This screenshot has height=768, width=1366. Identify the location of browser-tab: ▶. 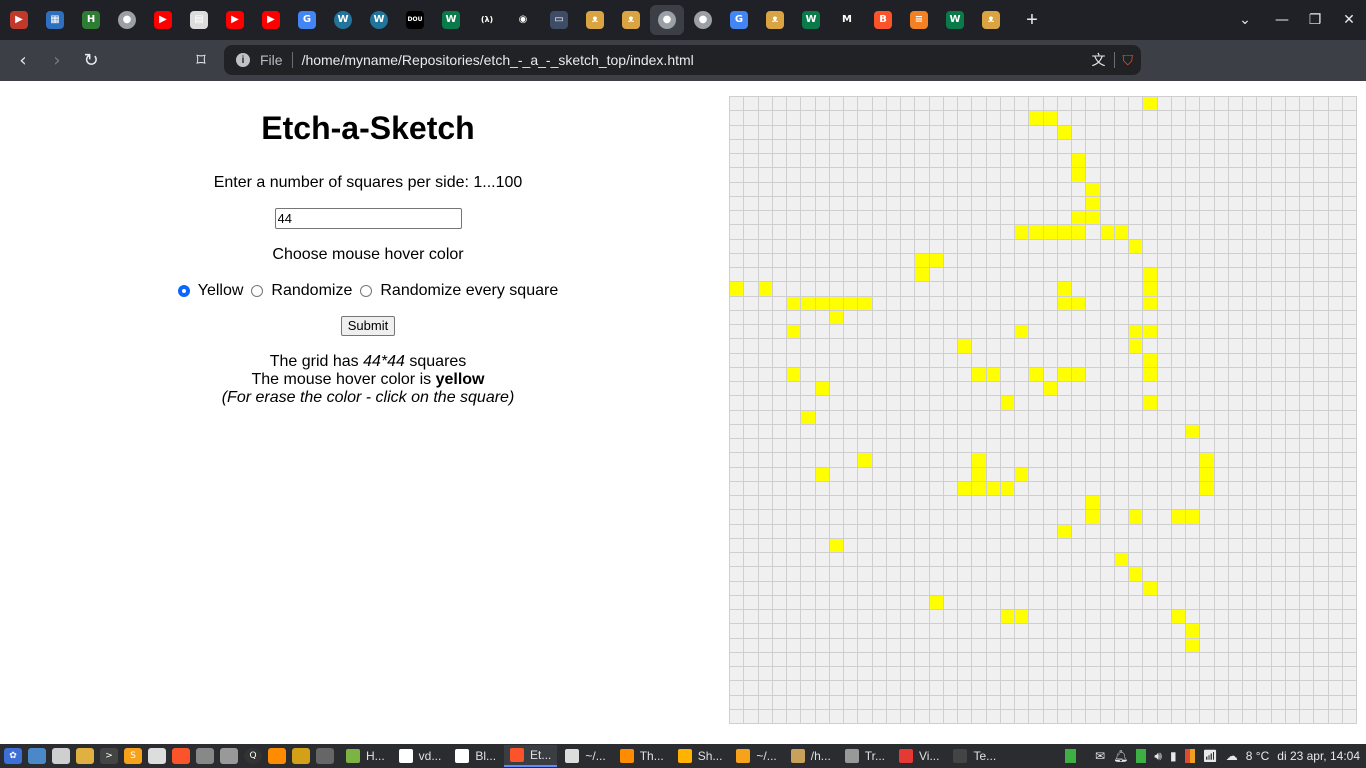
(271, 20).